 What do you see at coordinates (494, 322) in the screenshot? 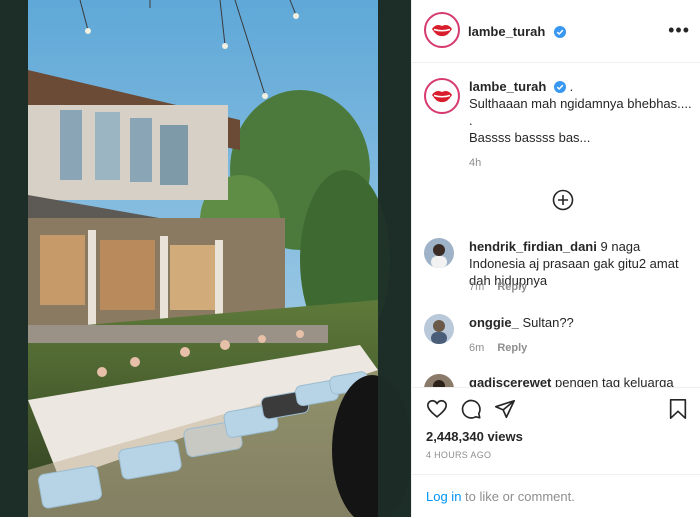
I see `commenter-username: onggie_` at bounding box center [494, 322].